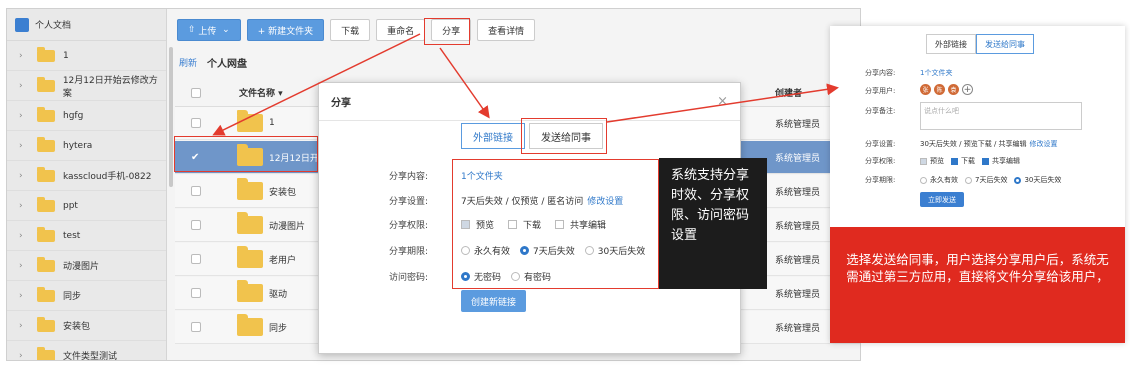 The width and height of the screenshot is (1130, 374). What do you see at coordinates (937, 161) in the screenshot?
I see `r-preview-label: 预览` at bounding box center [937, 161].